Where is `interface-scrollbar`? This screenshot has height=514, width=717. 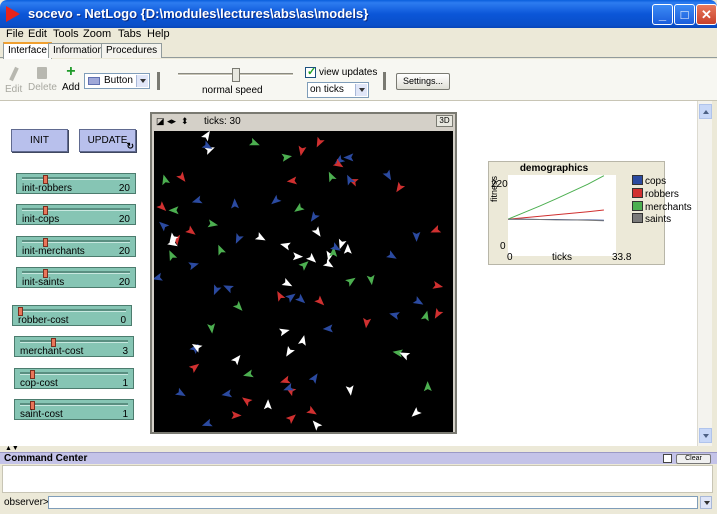 interface-scrollbar is located at coordinates (704, 273).